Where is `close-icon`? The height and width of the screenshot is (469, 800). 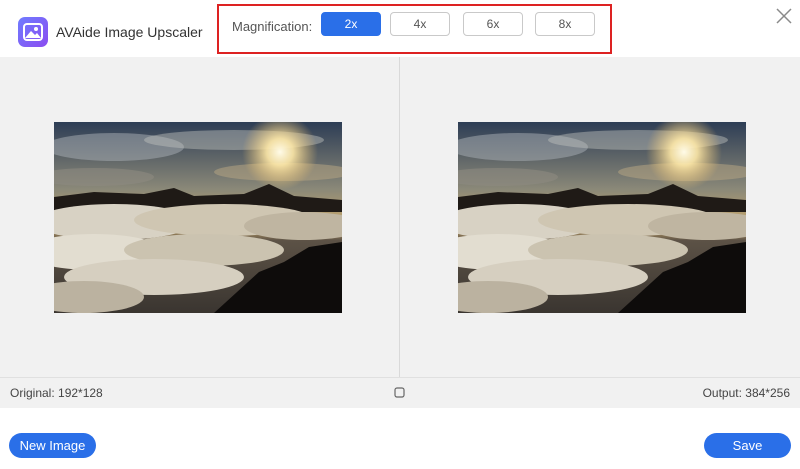
close-icon is located at coordinates (784, 16).